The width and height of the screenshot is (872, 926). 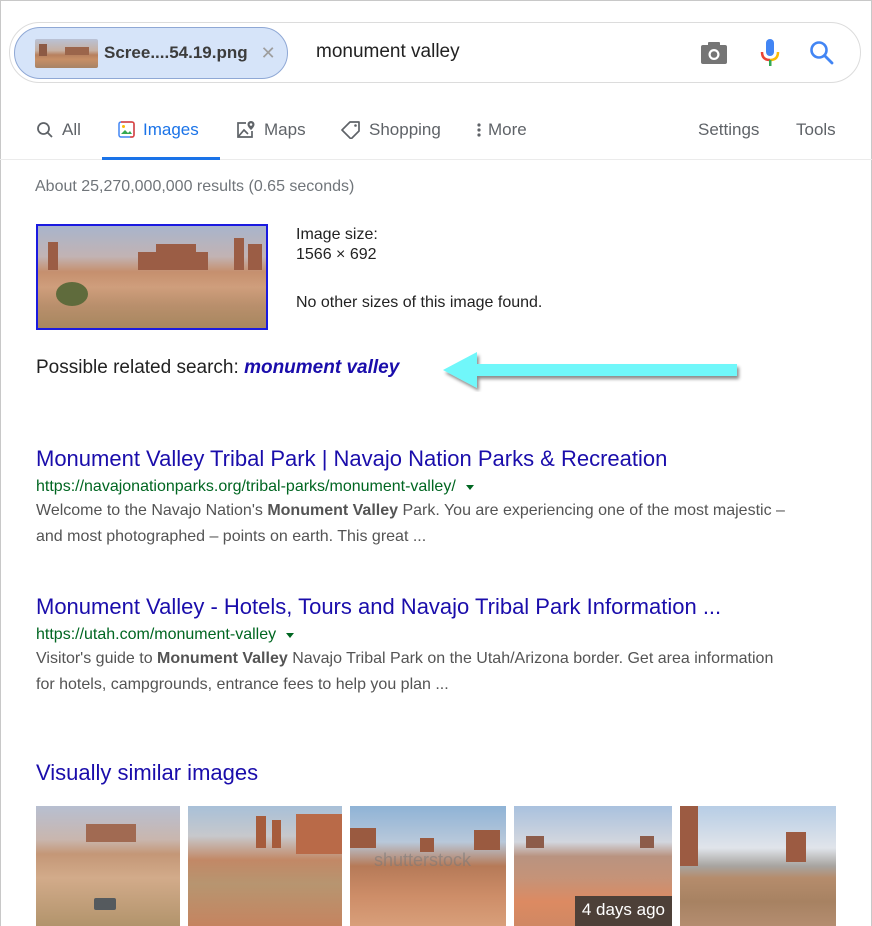 What do you see at coordinates (285, 129) in the screenshot?
I see `tab-label: Maps` at bounding box center [285, 129].